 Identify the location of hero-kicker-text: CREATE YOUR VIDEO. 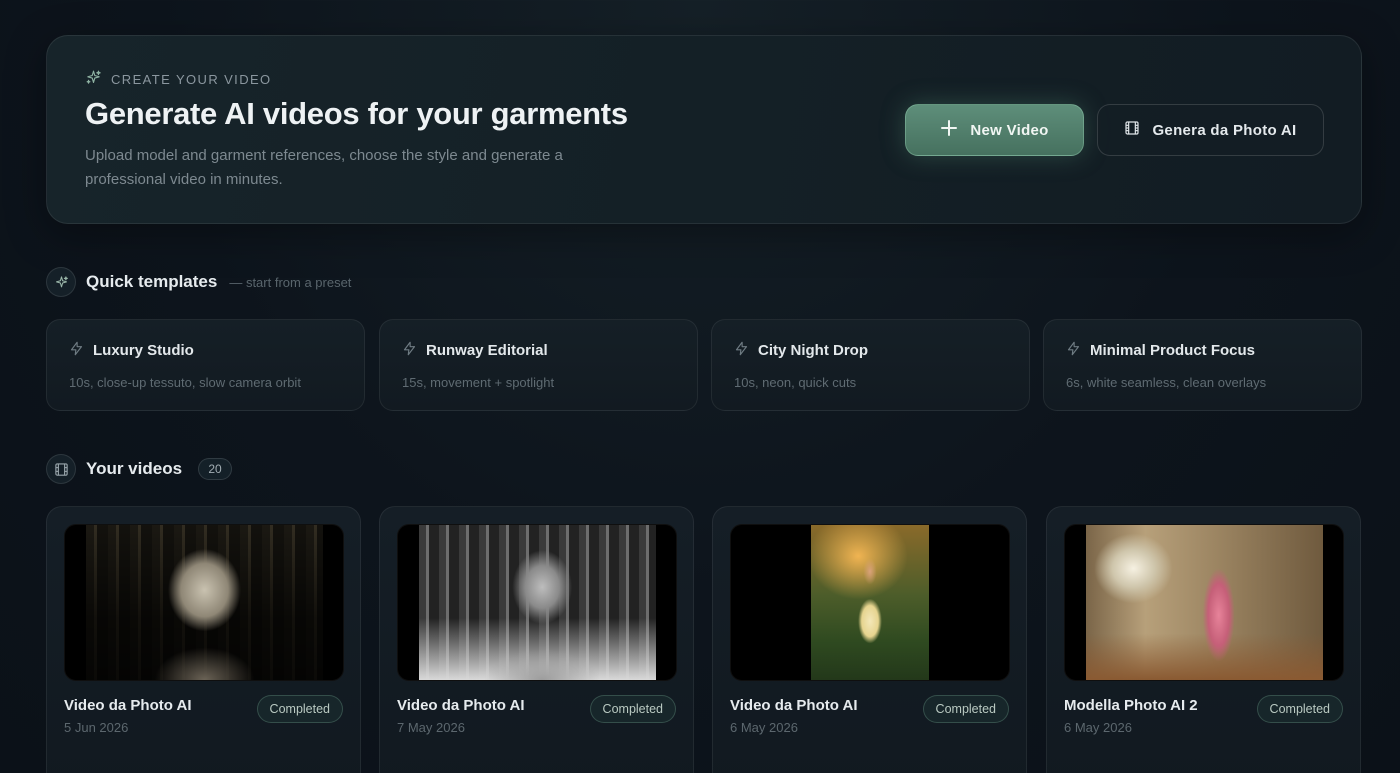
(191, 79).